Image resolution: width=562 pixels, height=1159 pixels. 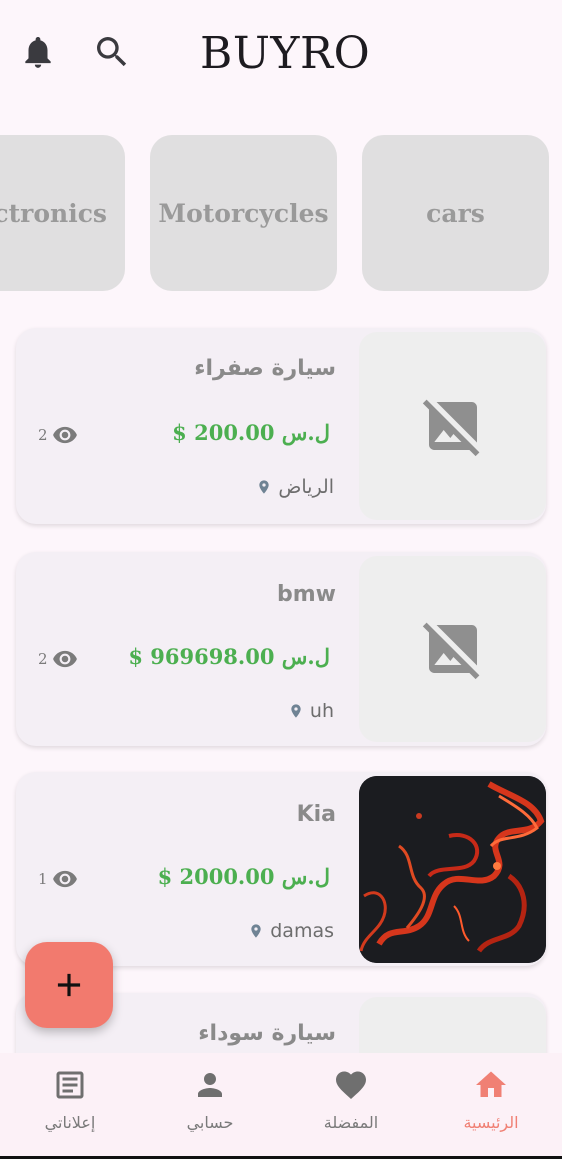 I want to click on location-label: uh, so click(x=321, y=711).